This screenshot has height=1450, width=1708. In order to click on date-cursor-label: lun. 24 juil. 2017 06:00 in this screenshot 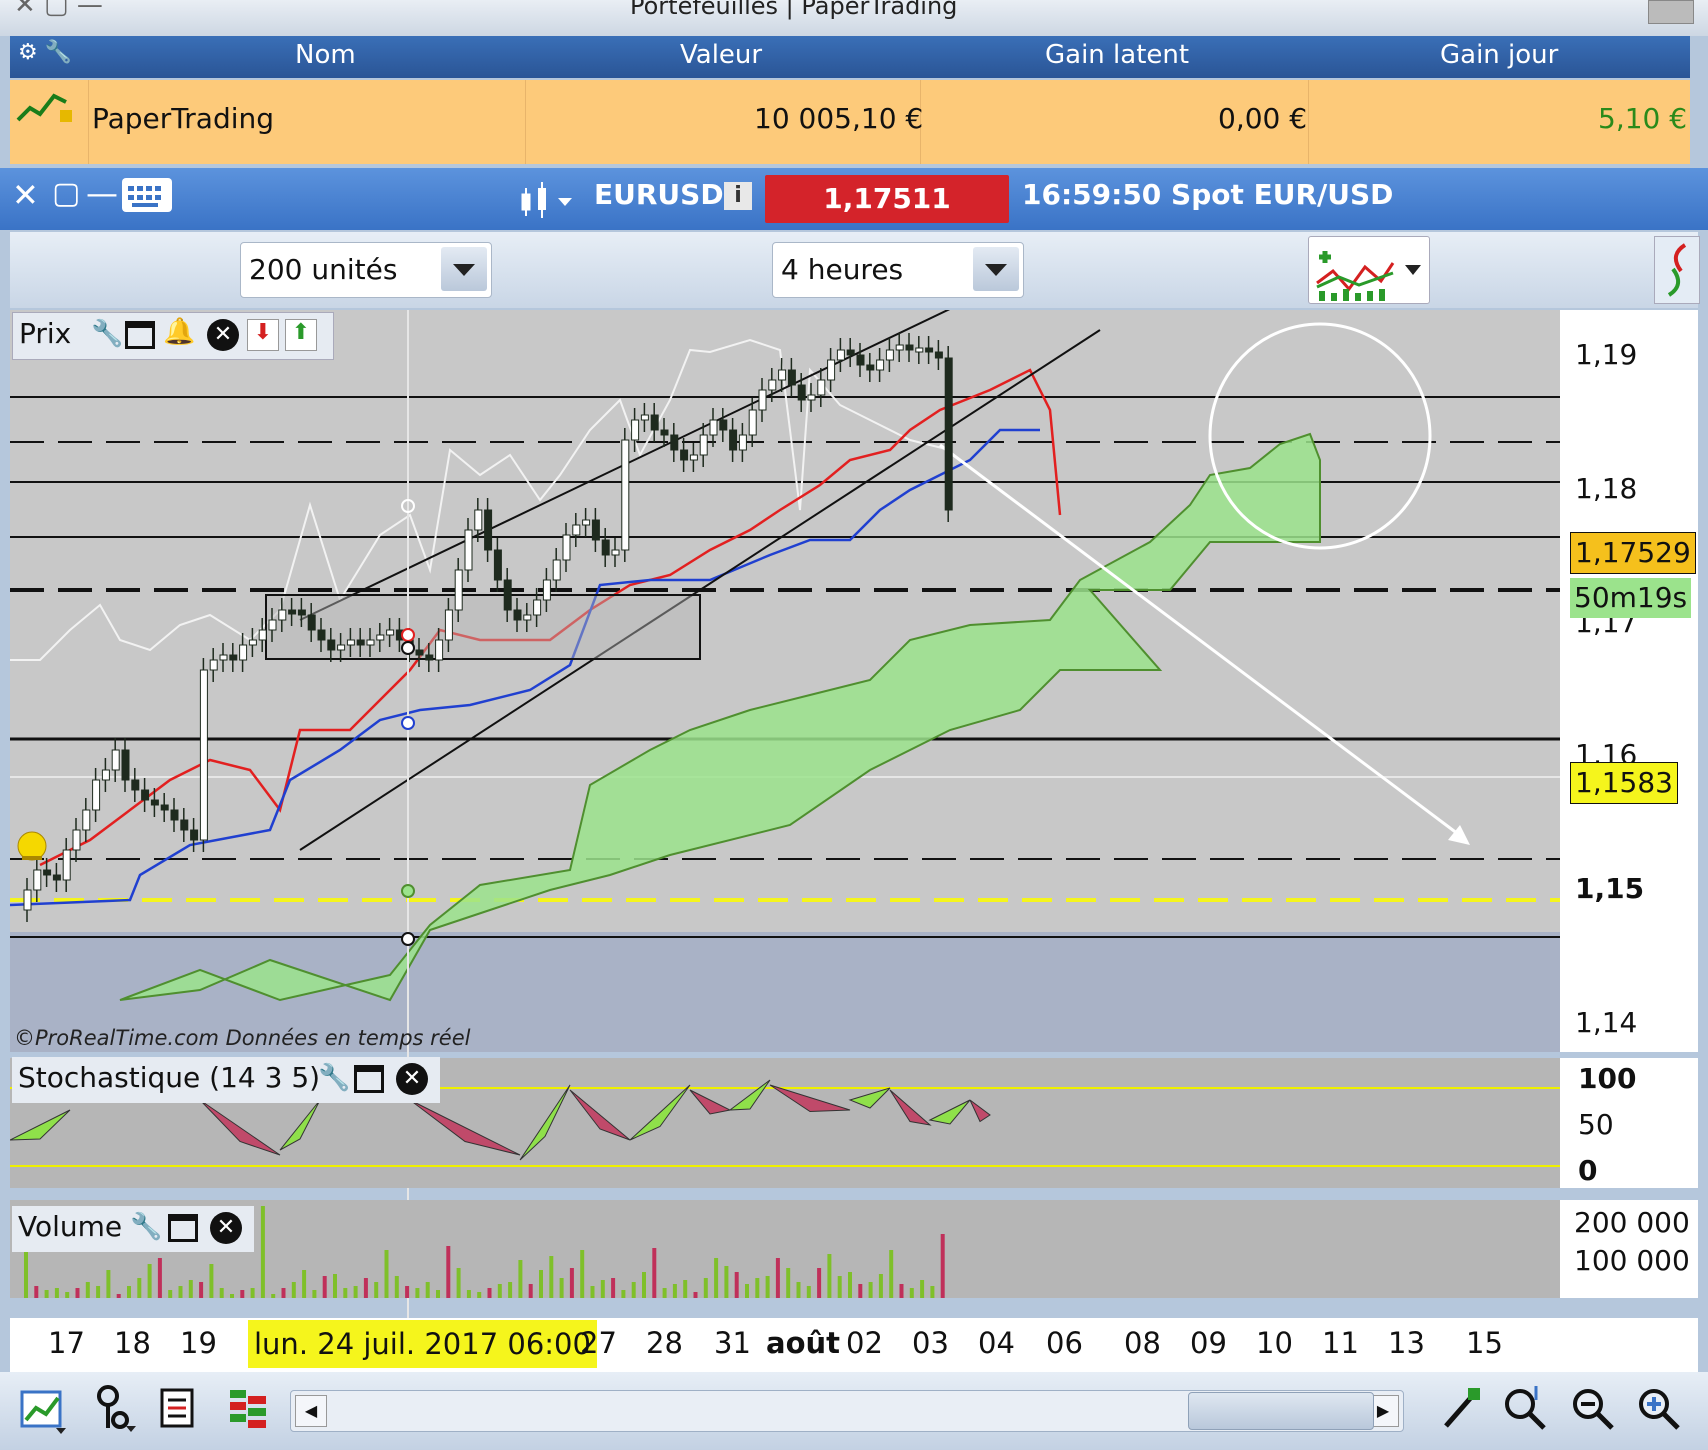, I will do `click(422, 1344)`.